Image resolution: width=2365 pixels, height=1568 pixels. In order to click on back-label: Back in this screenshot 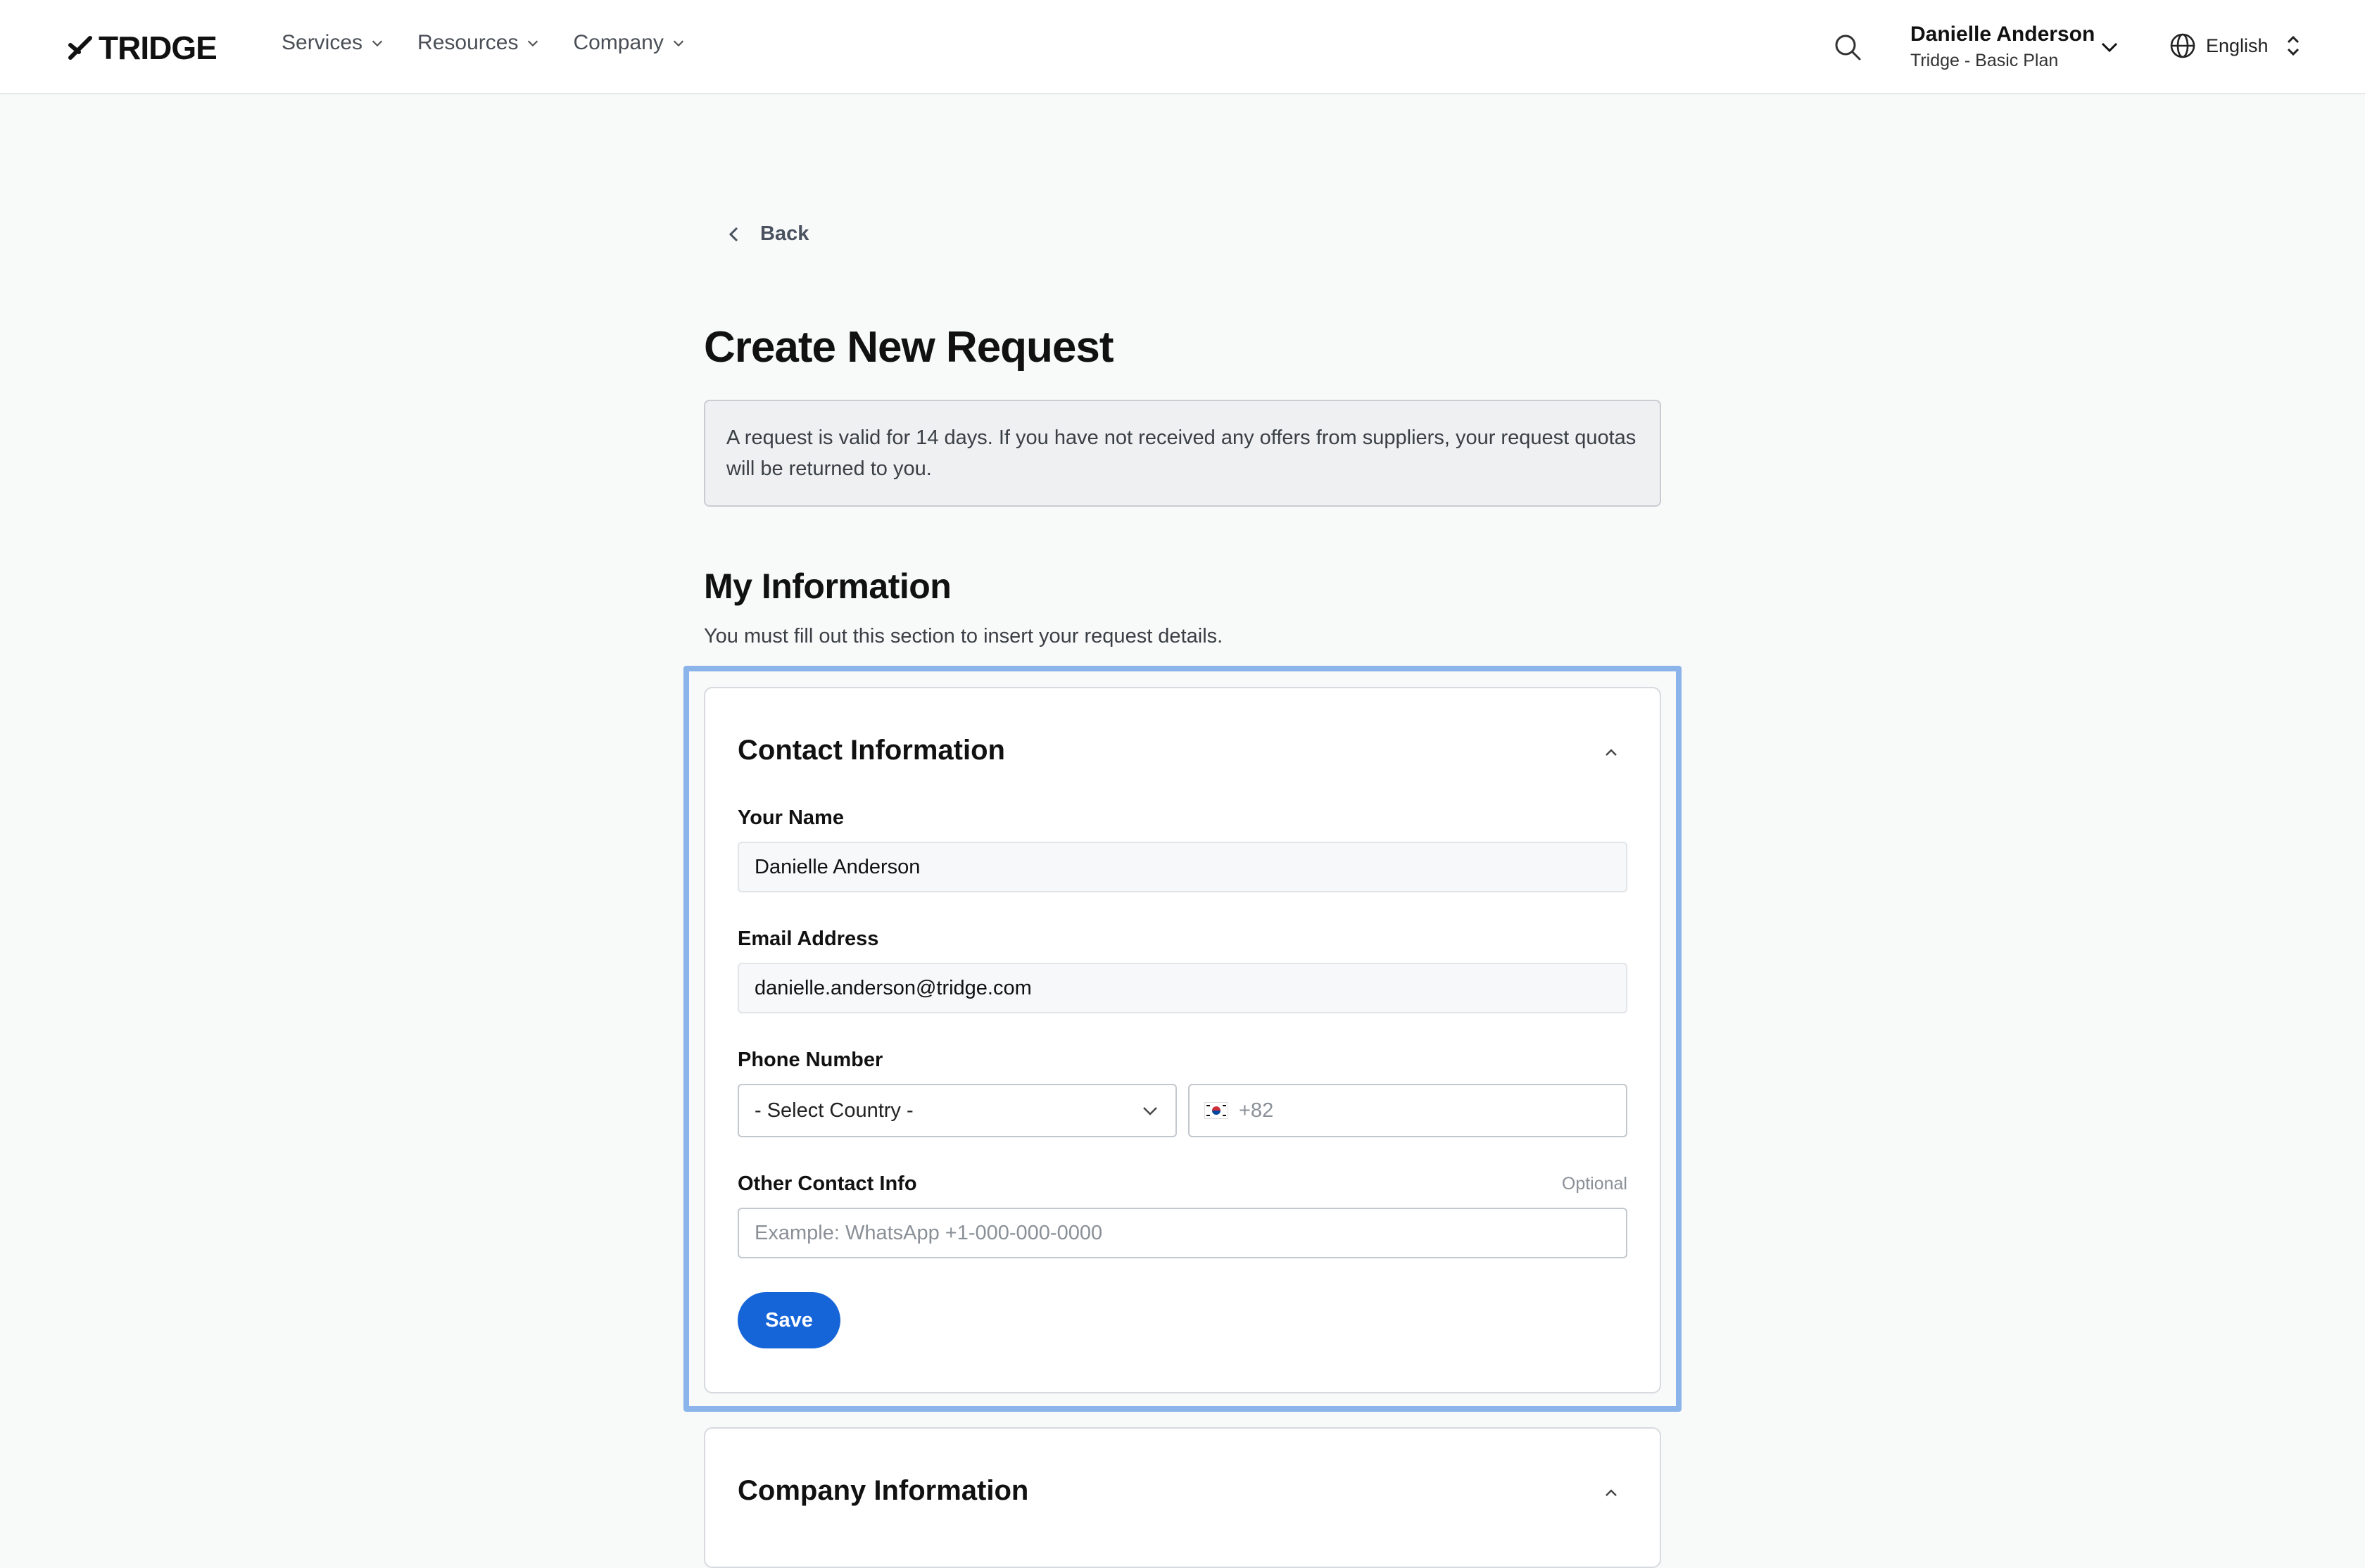, I will do `click(784, 233)`.